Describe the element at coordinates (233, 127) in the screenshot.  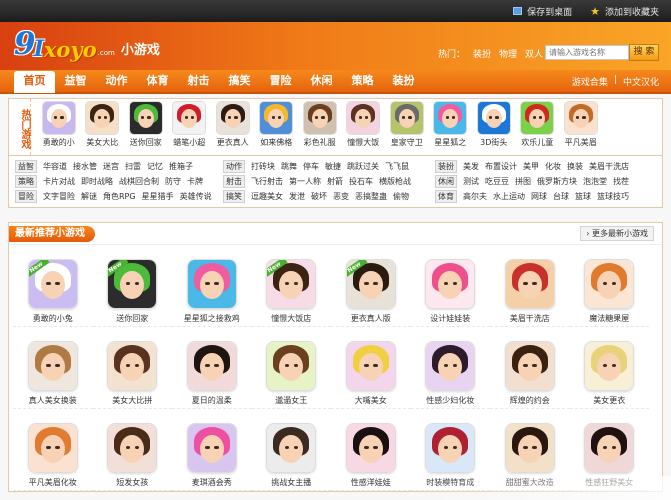
I see `hot-game-item: 更衣真人` at that location.